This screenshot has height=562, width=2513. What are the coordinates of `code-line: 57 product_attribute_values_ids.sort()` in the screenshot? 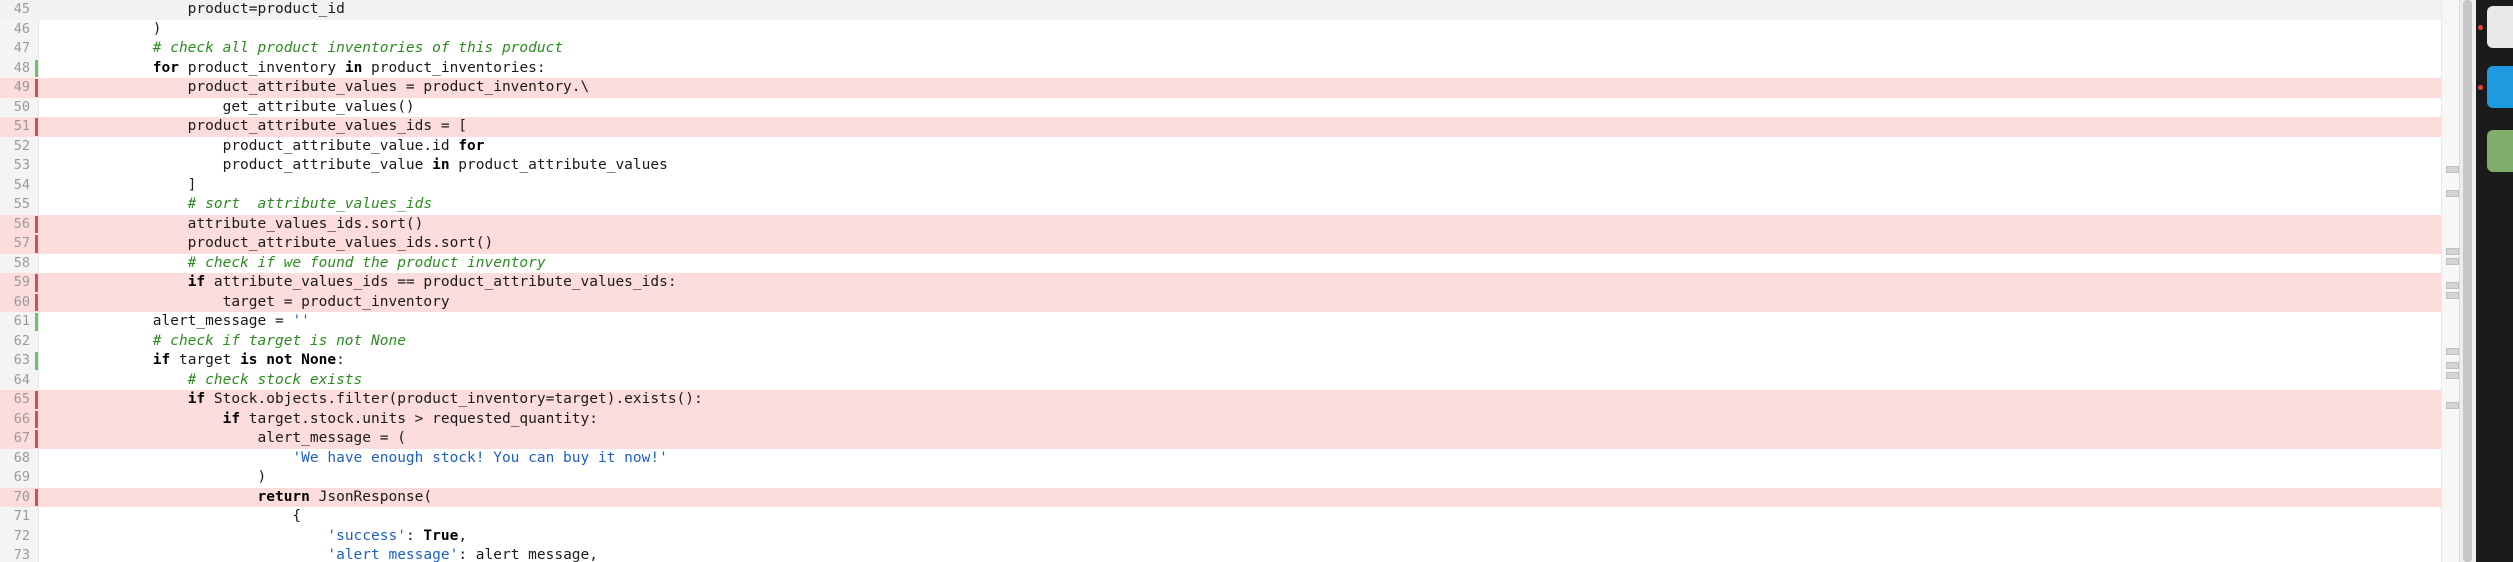 It's located at (1220, 244).